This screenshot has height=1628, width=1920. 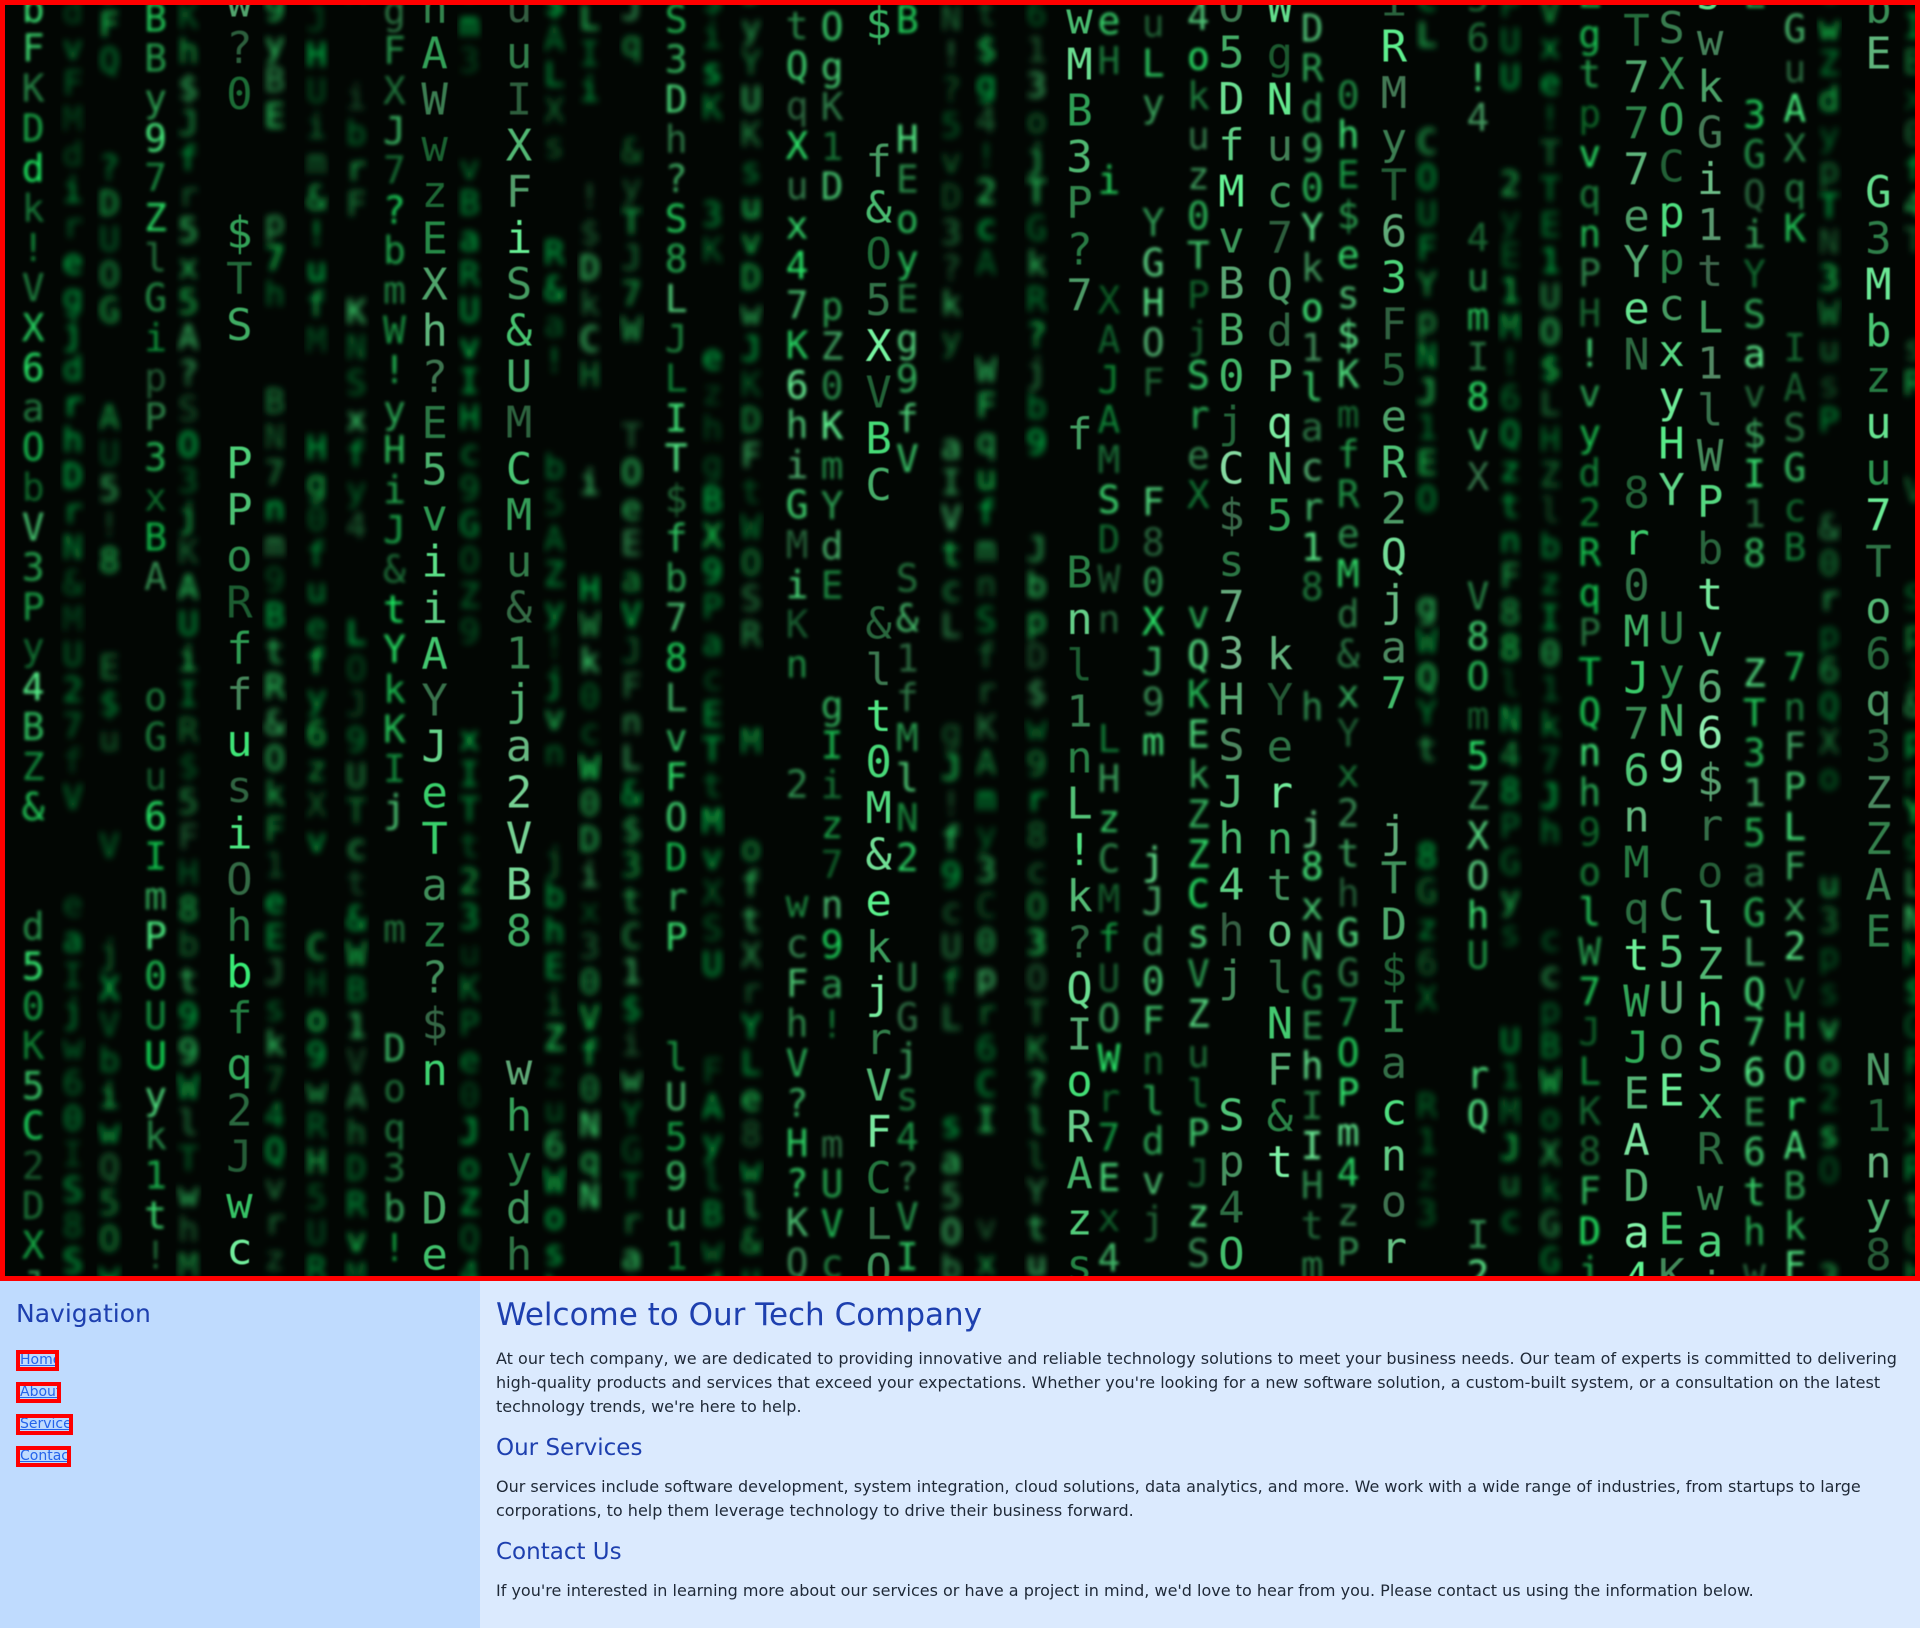 What do you see at coordinates (33, 129) in the screenshot?
I see `svg-text: D` at bounding box center [33, 129].